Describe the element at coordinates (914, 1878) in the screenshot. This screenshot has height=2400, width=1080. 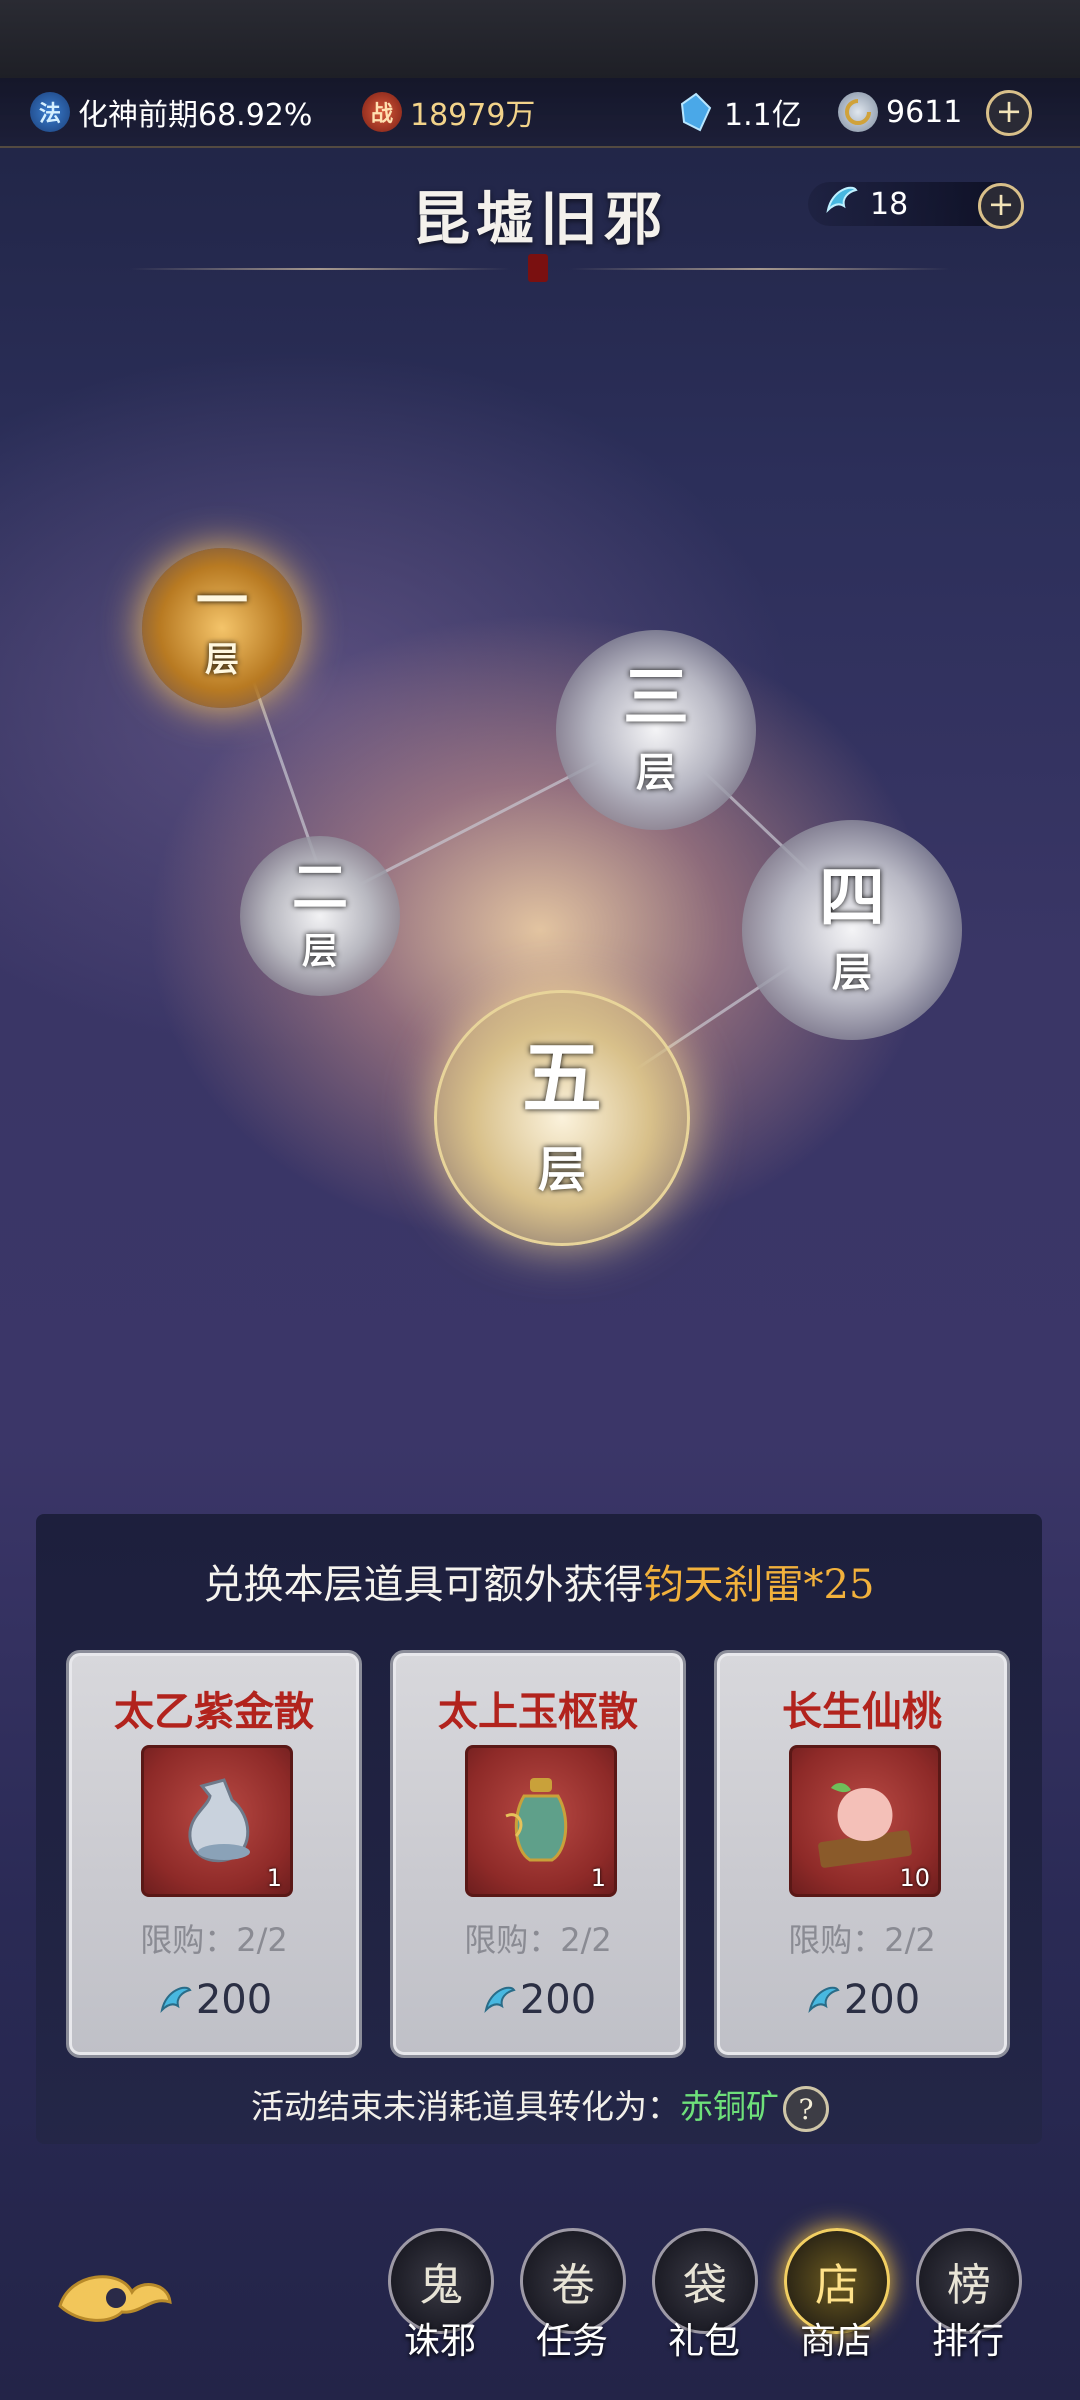
I see `item-quantity: 10` at that location.